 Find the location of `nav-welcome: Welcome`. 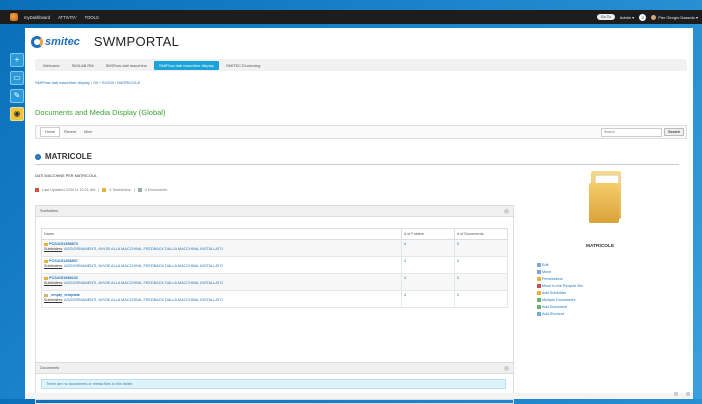

nav-welcome: Welcome is located at coordinates (51, 65).